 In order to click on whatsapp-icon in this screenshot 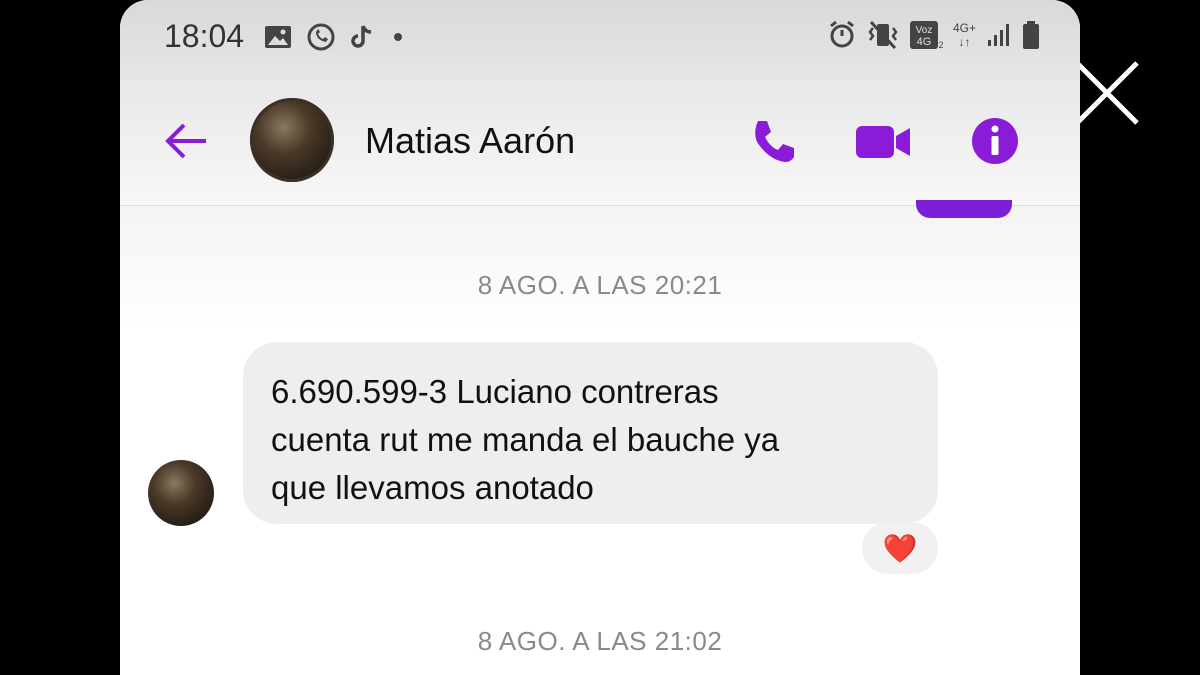, I will do `click(321, 37)`.